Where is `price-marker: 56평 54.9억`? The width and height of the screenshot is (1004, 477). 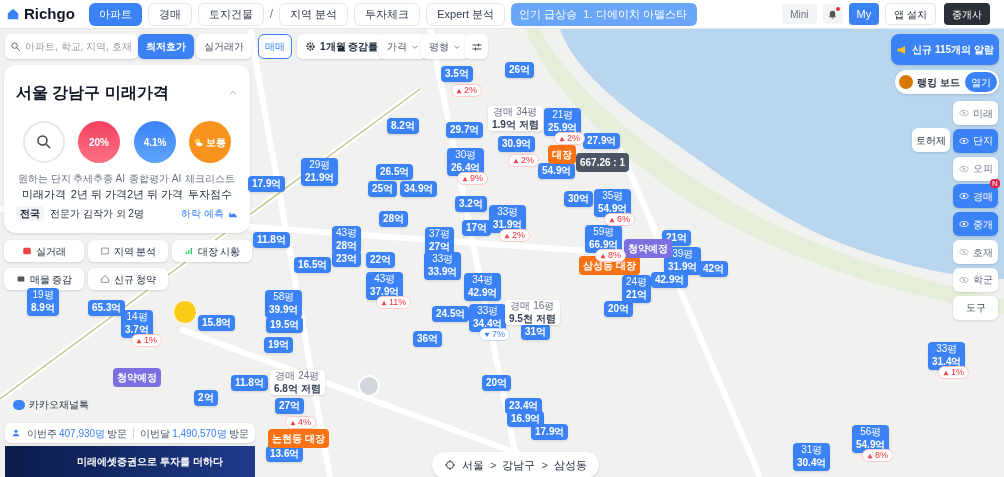 price-marker: 56평 54.9억 is located at coordinates (871, 439).